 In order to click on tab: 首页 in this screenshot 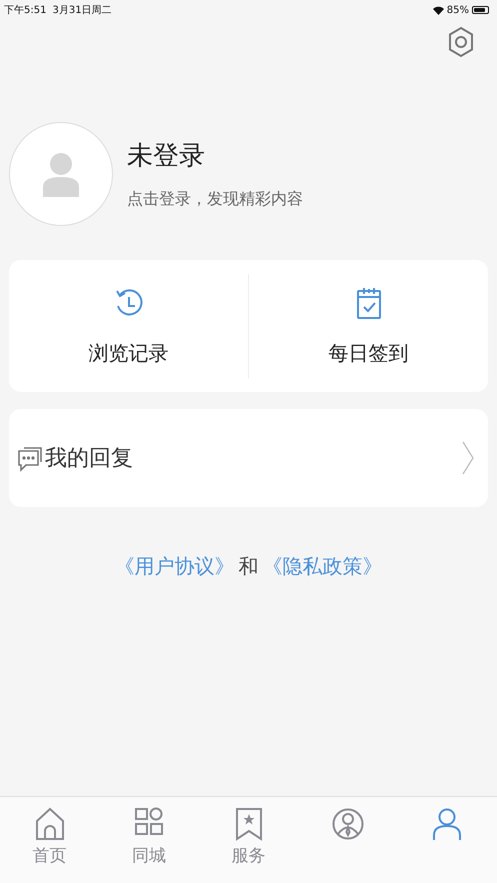, I will do `click(50, 840)`.